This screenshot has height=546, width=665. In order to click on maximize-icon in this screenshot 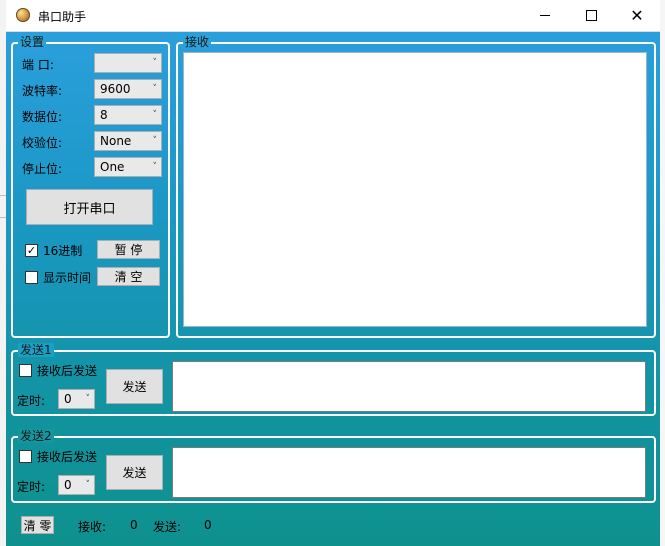, I will do `click(591, 15)`.